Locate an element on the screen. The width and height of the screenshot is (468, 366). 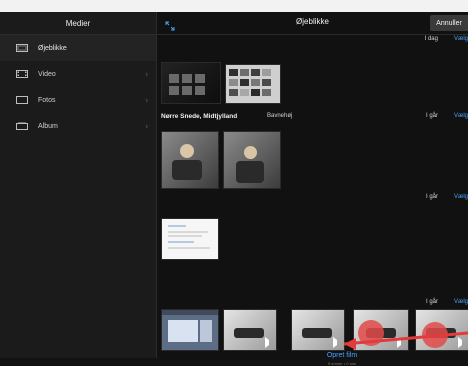
sidebar-header: Medier is located at coordinates (78, 23).